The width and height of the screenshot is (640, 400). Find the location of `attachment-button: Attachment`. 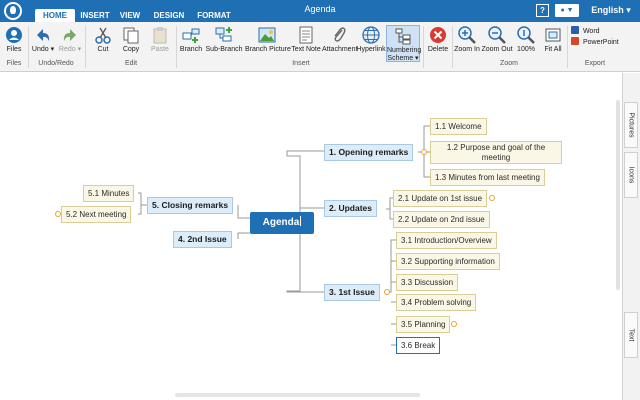

attachment-button: Attachment is located at coordinates (340, 42).